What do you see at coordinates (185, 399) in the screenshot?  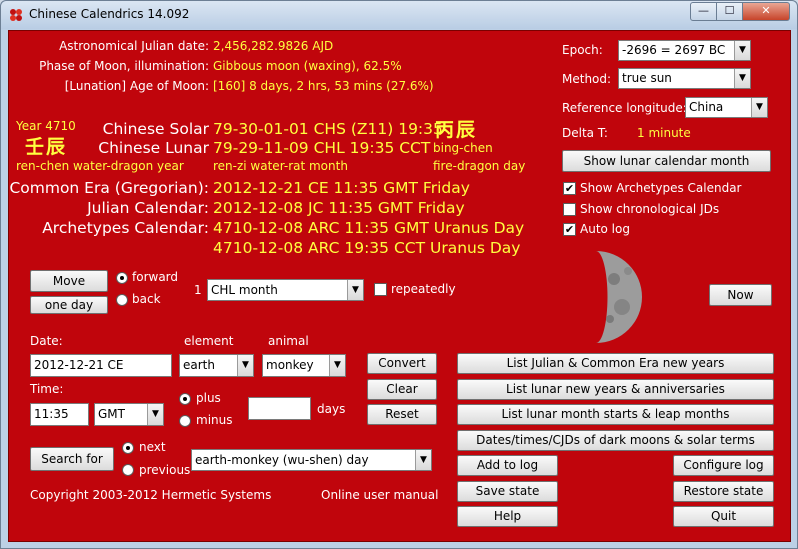 I see `plus-radio` at bounding box center [185, 399].